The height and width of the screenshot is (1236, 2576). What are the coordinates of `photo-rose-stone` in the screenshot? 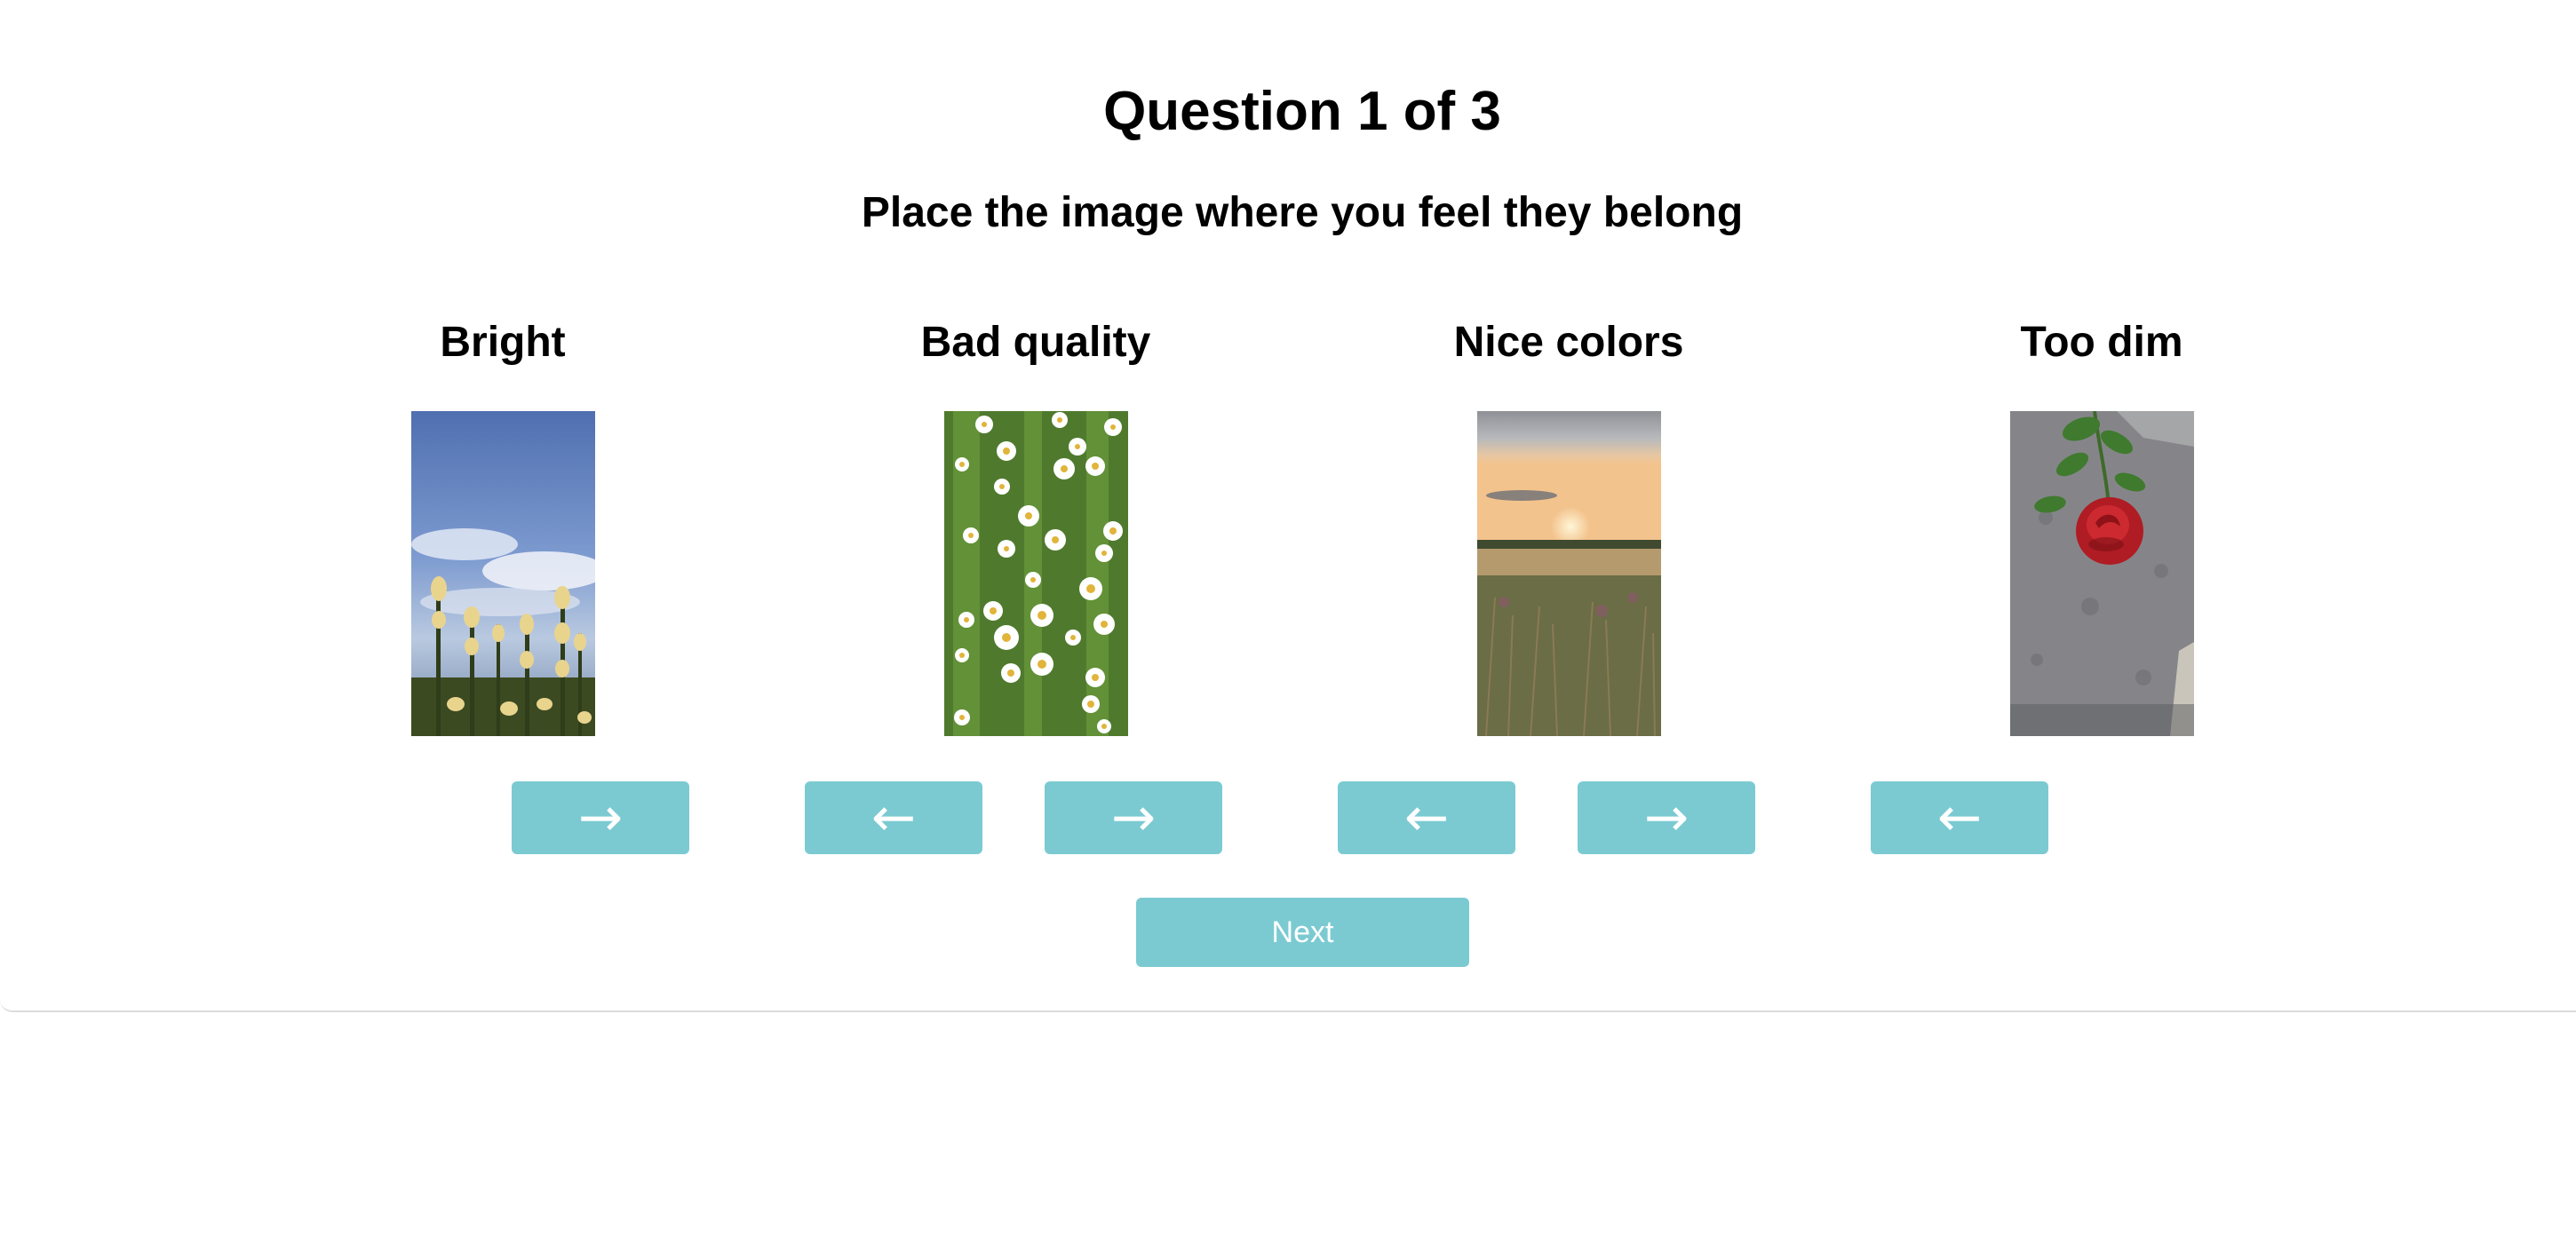 It's located at (2102, 573).